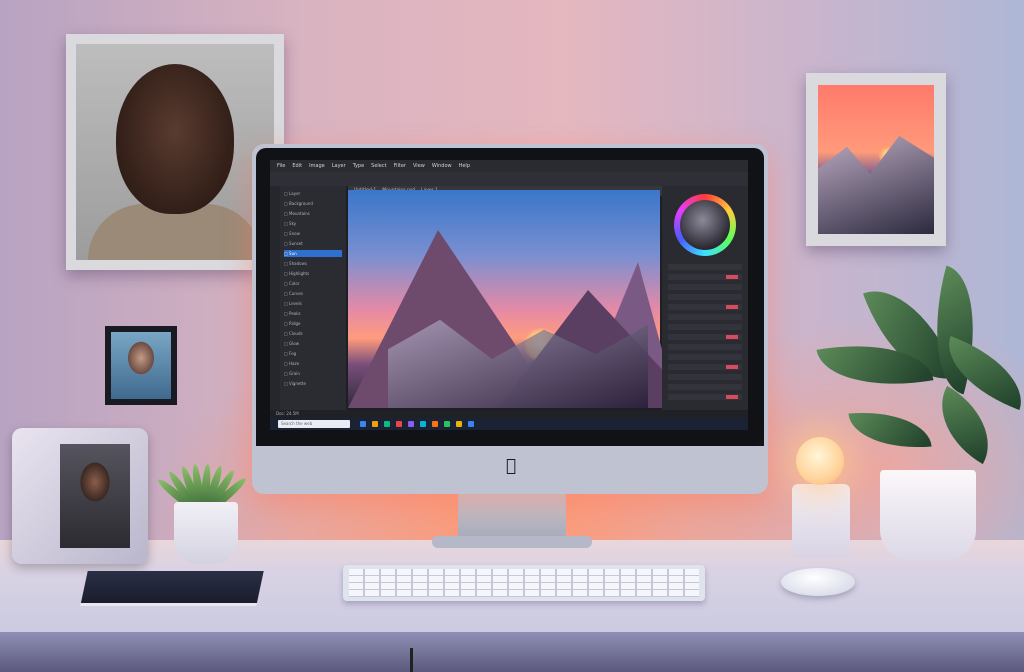  Describe the element at coordinates (313, 293) in the screenshot. I see `layer-row: □ Curves` at that location.